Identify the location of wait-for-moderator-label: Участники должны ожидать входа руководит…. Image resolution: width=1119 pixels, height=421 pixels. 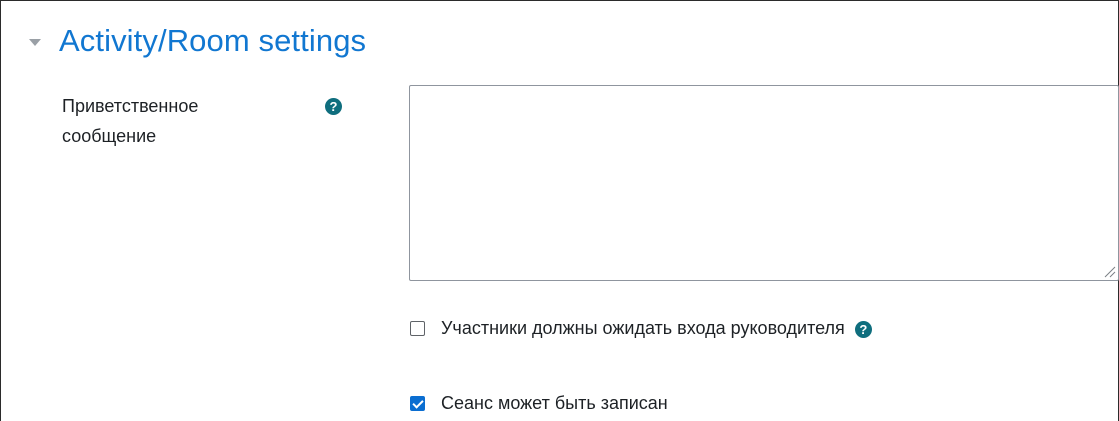
(643, 328).